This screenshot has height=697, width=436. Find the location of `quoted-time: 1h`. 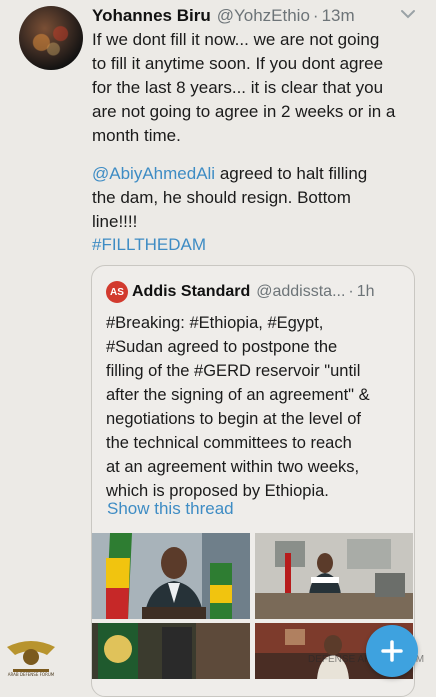

quoted-time: 1h is located at coordinates (365, 291).